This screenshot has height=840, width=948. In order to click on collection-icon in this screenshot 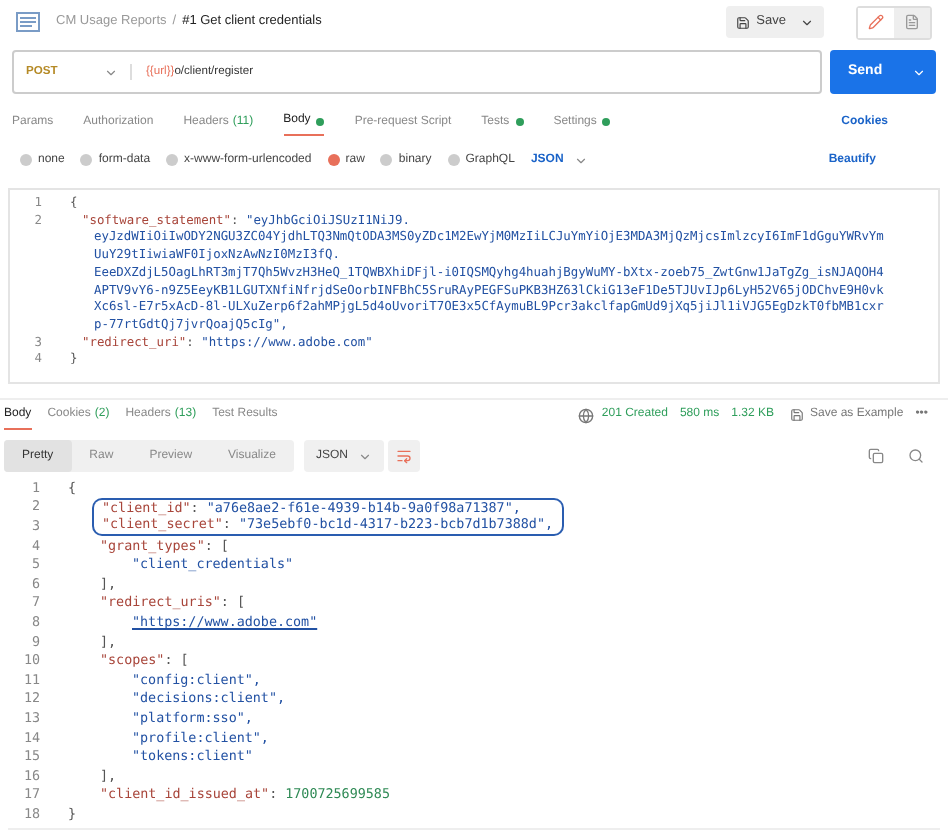, I will do `click(28, 22)`.